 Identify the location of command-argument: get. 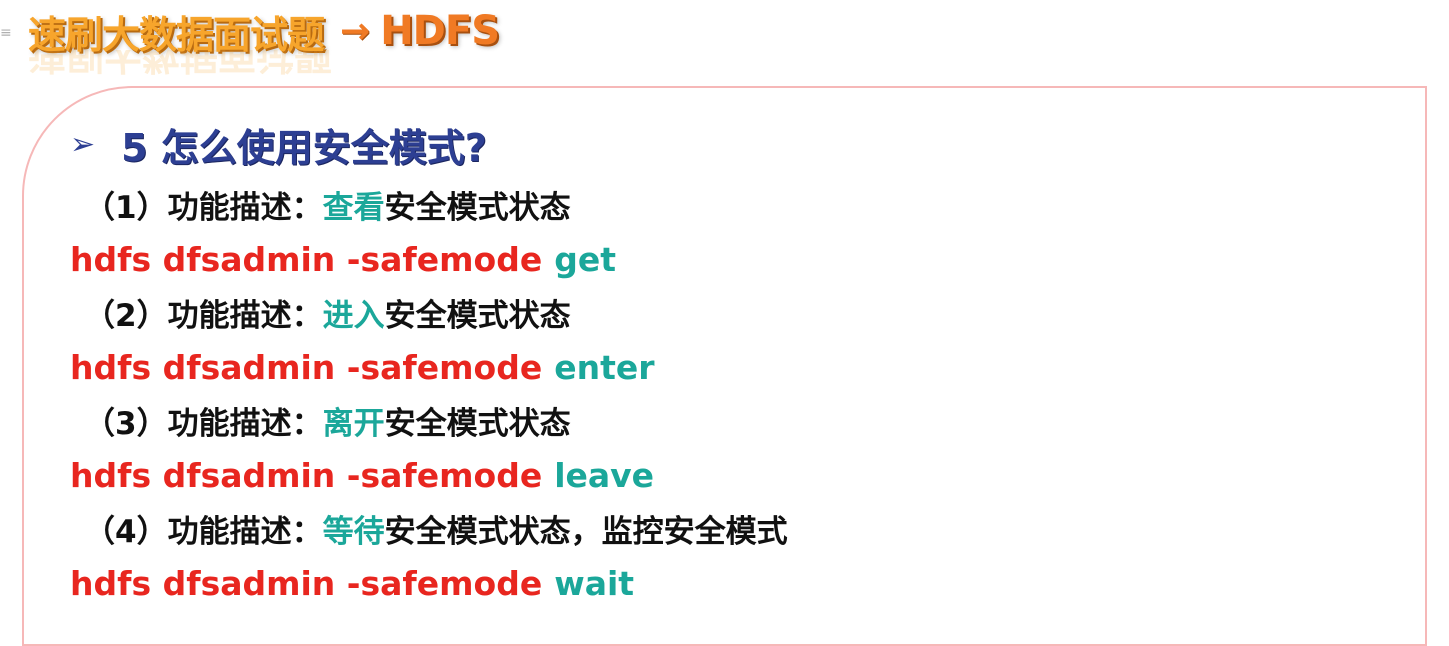
(585, 259).